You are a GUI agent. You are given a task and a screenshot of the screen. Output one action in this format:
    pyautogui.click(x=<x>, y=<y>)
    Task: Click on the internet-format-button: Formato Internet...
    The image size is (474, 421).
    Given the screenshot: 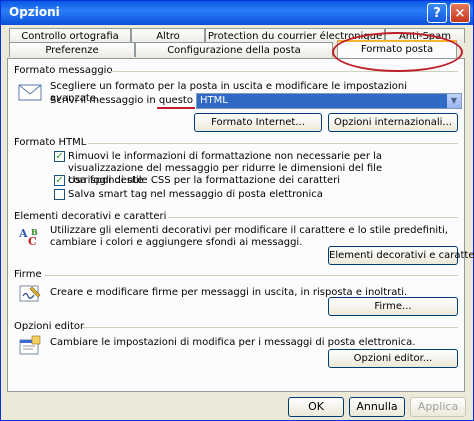 What is the action you would take?
    pyautogui.click(x=258, y=122)
    